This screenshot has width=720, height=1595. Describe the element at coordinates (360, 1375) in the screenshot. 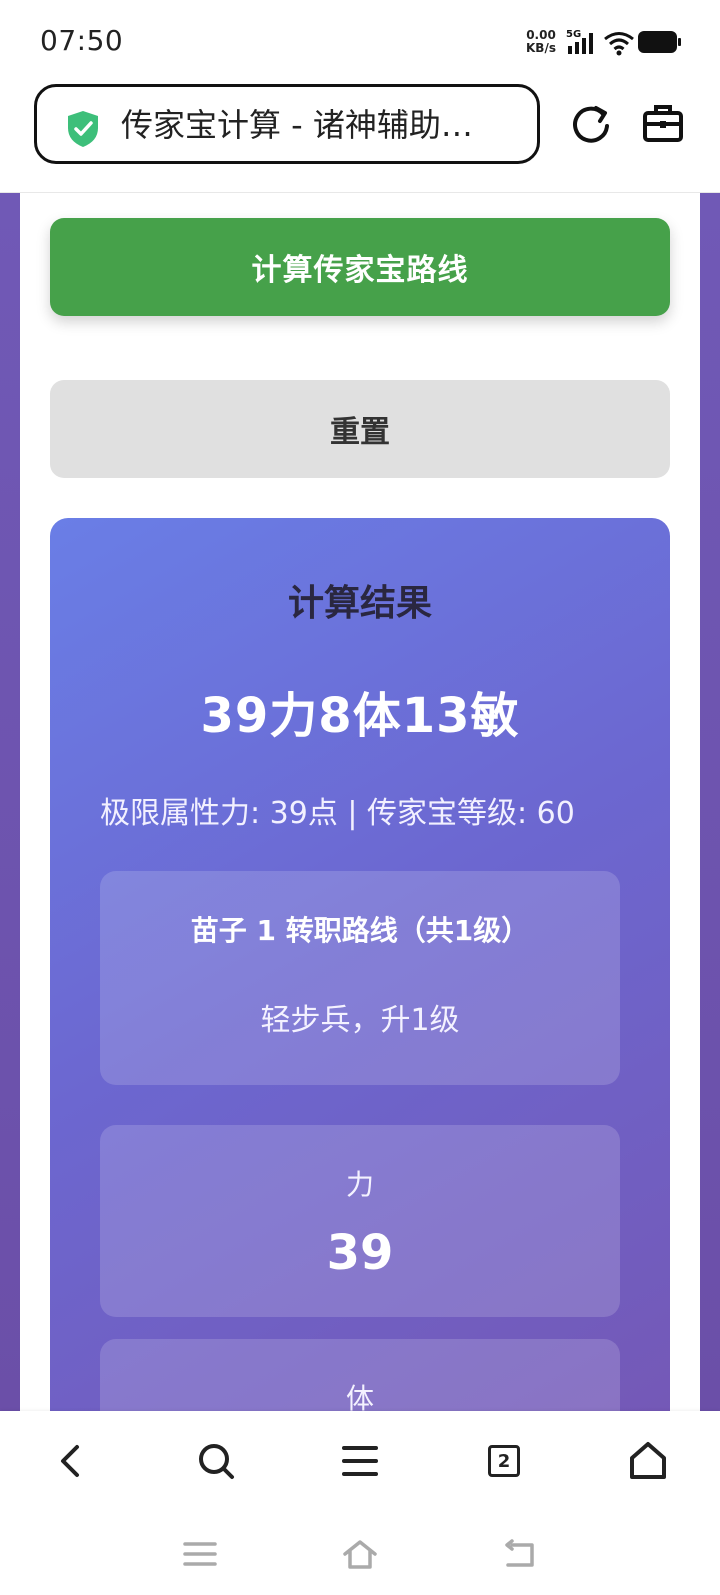

I see `stat-box-constitution: 体` at that location.